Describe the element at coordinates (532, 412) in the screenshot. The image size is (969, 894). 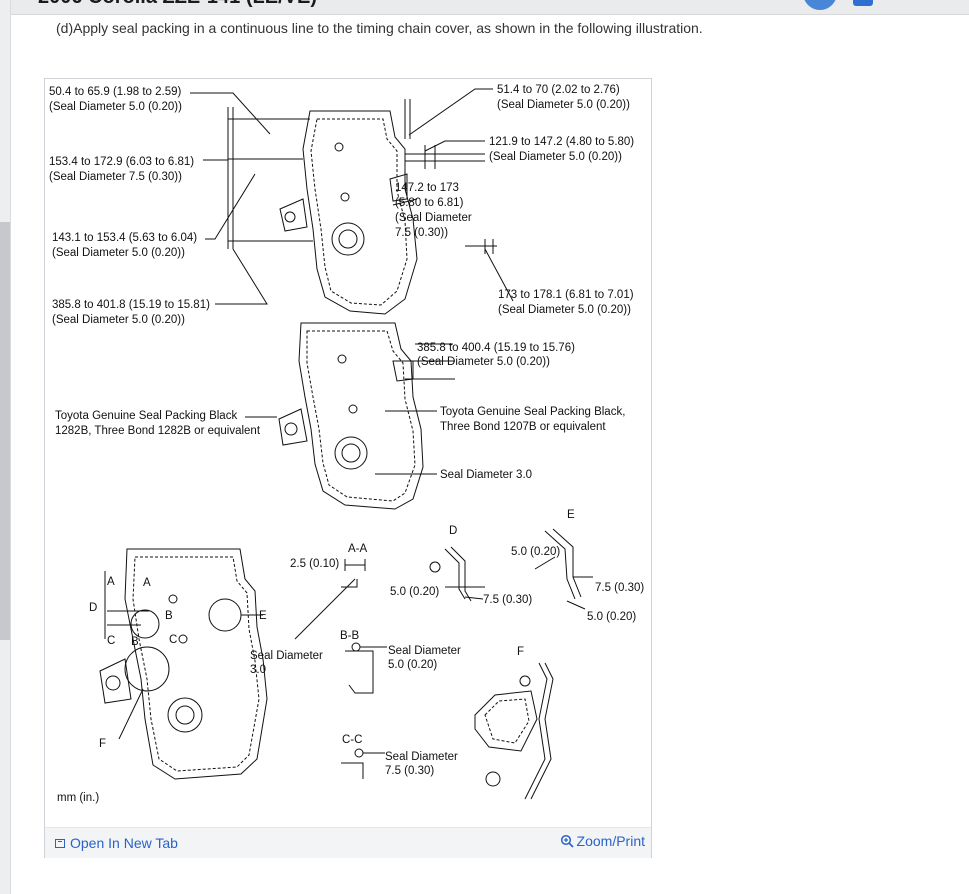
I see `label-seal-packing-right-a: Toyota Genuine Seal Packing Black,` at that location.